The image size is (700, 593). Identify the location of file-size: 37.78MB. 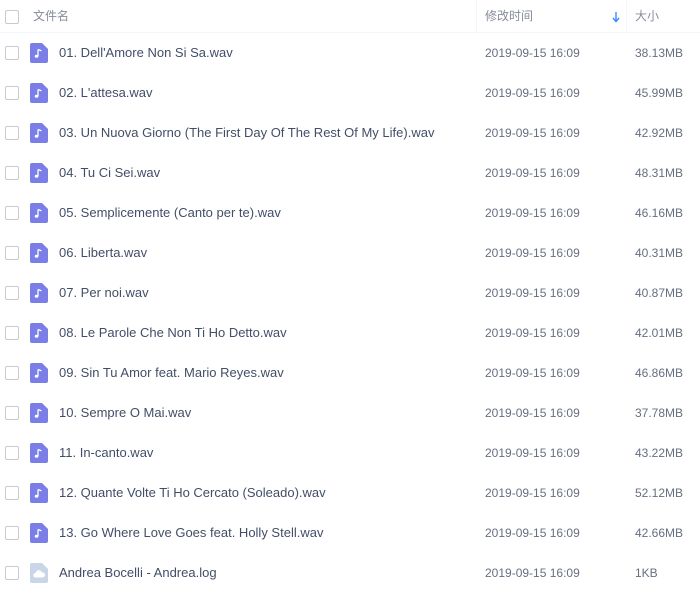
(659, 413).